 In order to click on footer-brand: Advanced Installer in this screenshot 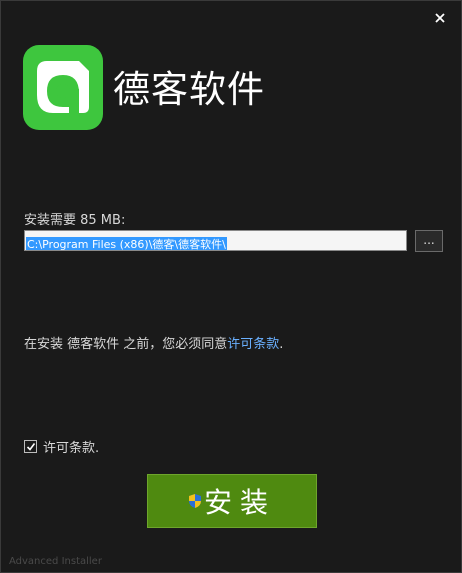, I will do `click(55, 561)`.